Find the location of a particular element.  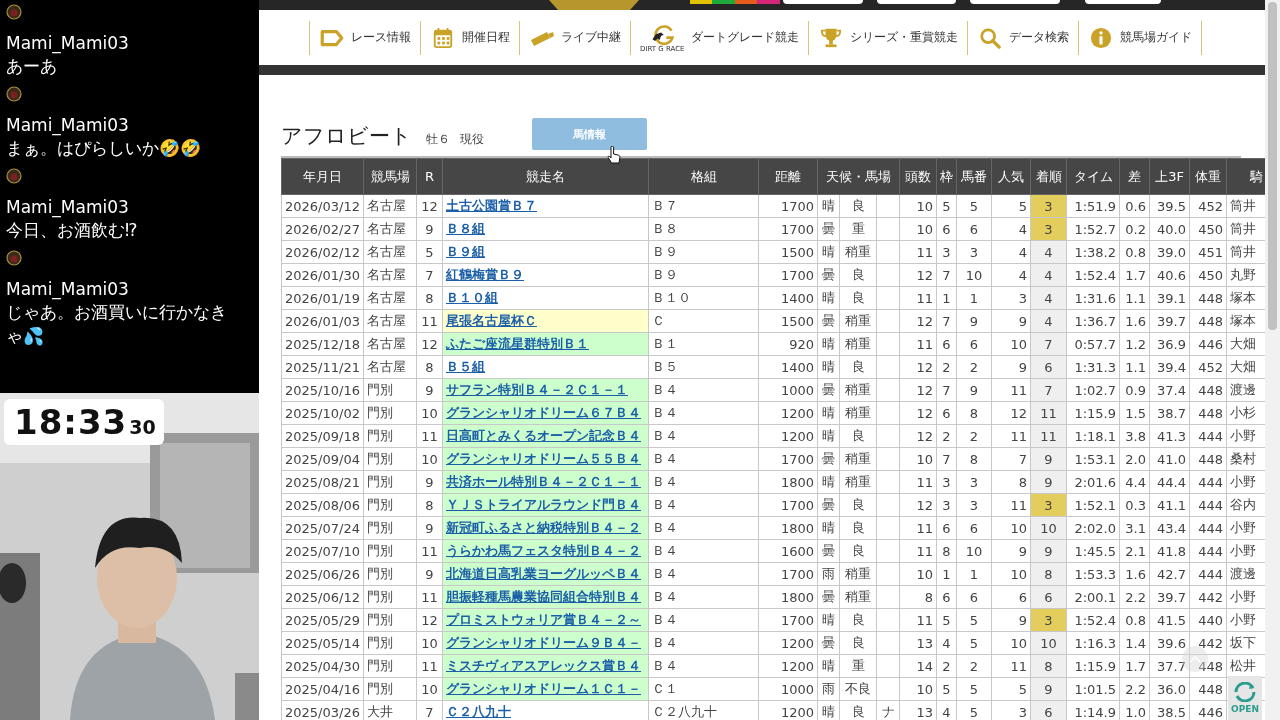

horse-sex-age: 牡６ is located at coordinates (438, 139).